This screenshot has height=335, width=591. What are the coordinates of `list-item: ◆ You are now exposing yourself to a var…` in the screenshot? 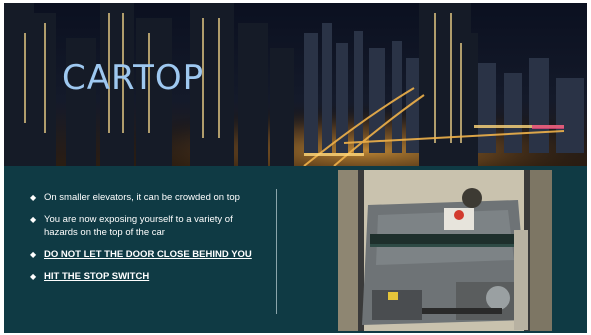 It's located at (145, 226).